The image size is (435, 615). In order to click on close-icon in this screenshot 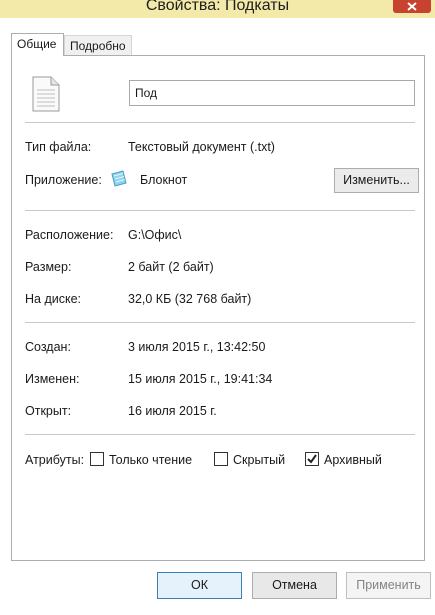, I will do `click(412, 6)`.